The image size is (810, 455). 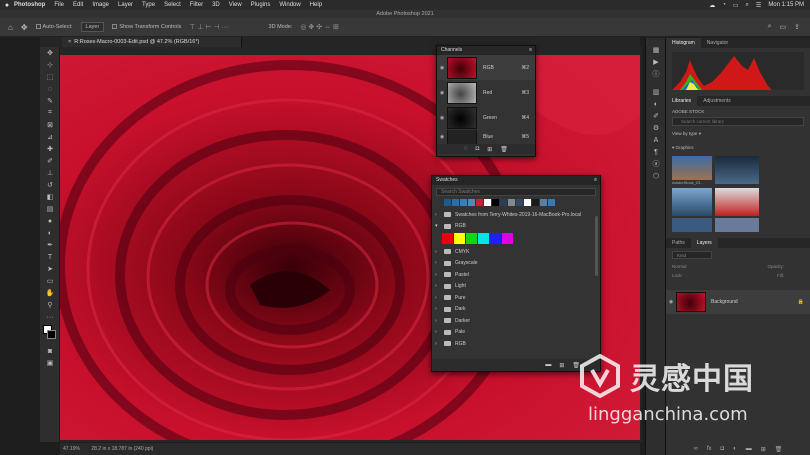 What do you see at coordinates (683, 43) in the screenshot?
I see `tab-histogram: Histogram` at bounding box center [683, 43].